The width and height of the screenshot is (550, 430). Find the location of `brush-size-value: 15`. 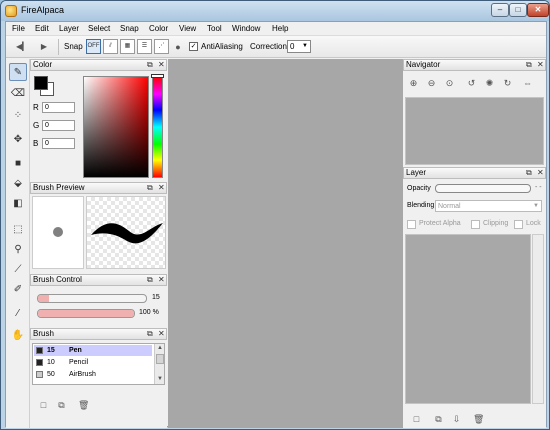

brush-size-value: 15 is located at coordinates (156, 297).